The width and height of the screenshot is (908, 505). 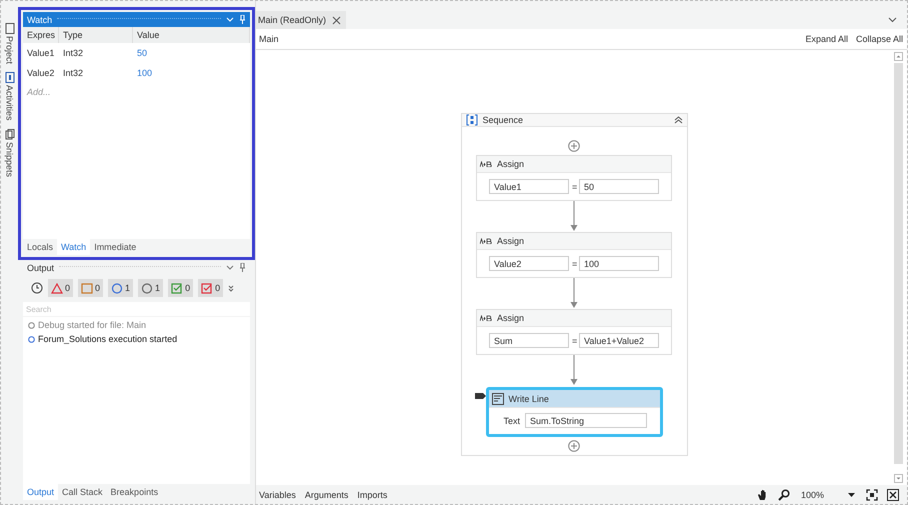 What do you see at coordinates (145, 73) in the screenshot?
I see `table-cell-text: 100` at bounding box center [145, 73].